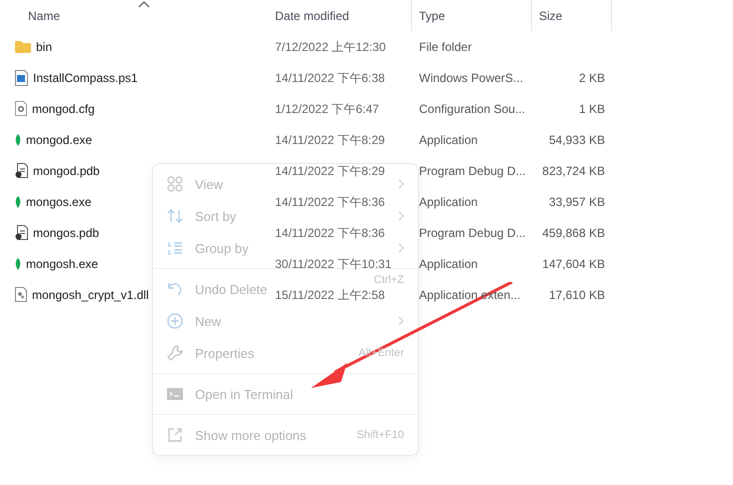  What do you see at coordinates (44, 15) in the screenshot?
I see `column-header: Name` at bounding box center [44, 15].